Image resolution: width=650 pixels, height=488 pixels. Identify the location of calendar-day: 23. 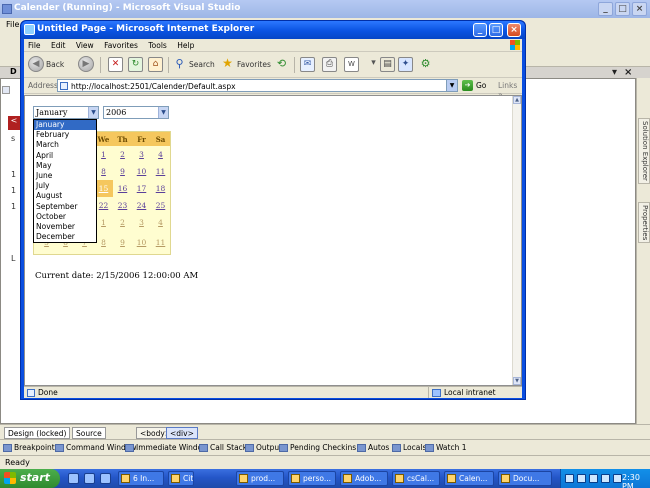
(122, 205).